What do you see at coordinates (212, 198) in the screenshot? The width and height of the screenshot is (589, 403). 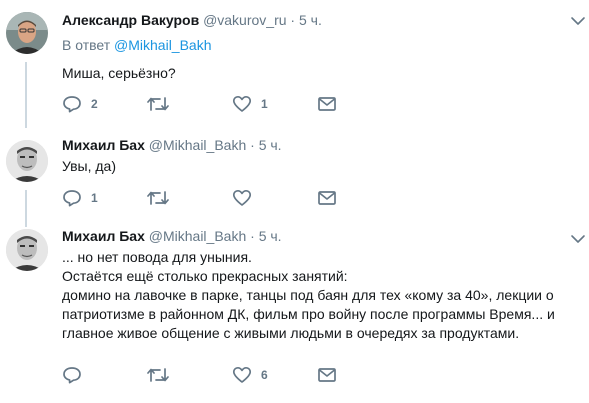 I see `tweet-actions: 1` at bounding box center [212, 198].